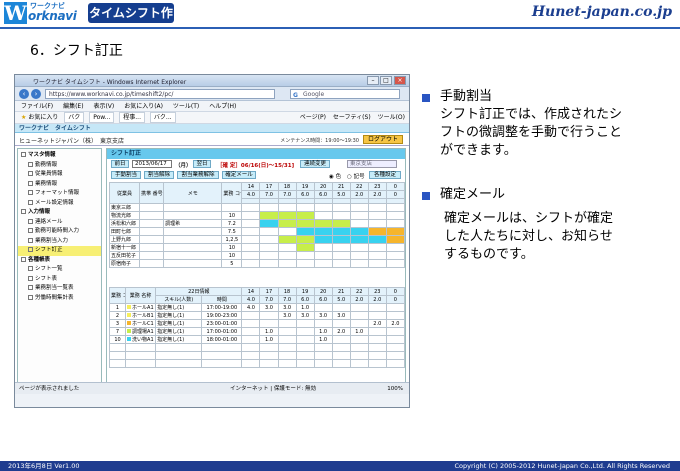  I want to click on menu-tools: ツール(T), so click(186, 106).